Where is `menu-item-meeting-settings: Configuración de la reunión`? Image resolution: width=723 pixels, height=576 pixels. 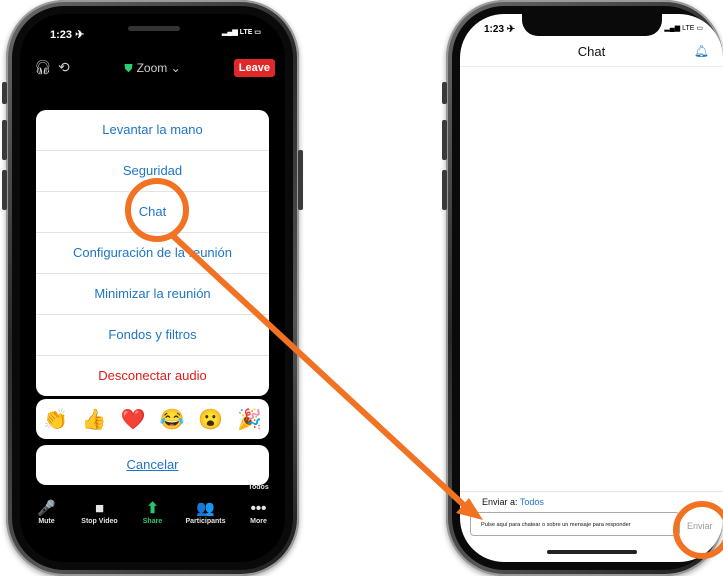 menu-item-meeting-settings: Configuración de la reunión is located at coordinates (152, 253).